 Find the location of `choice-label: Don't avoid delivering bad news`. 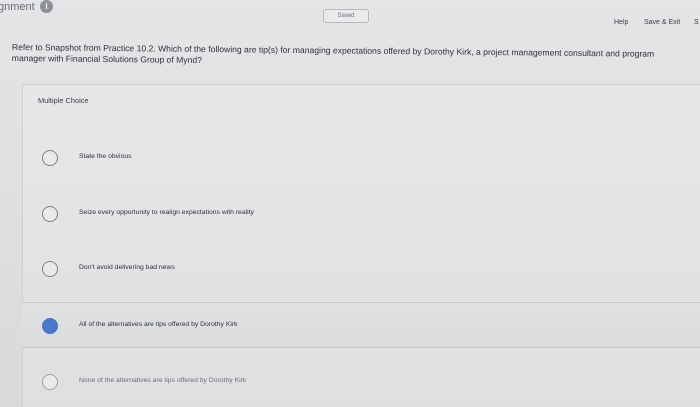

choice-label: Don't avoid delivering bad news is located at coordinates (127, 267).